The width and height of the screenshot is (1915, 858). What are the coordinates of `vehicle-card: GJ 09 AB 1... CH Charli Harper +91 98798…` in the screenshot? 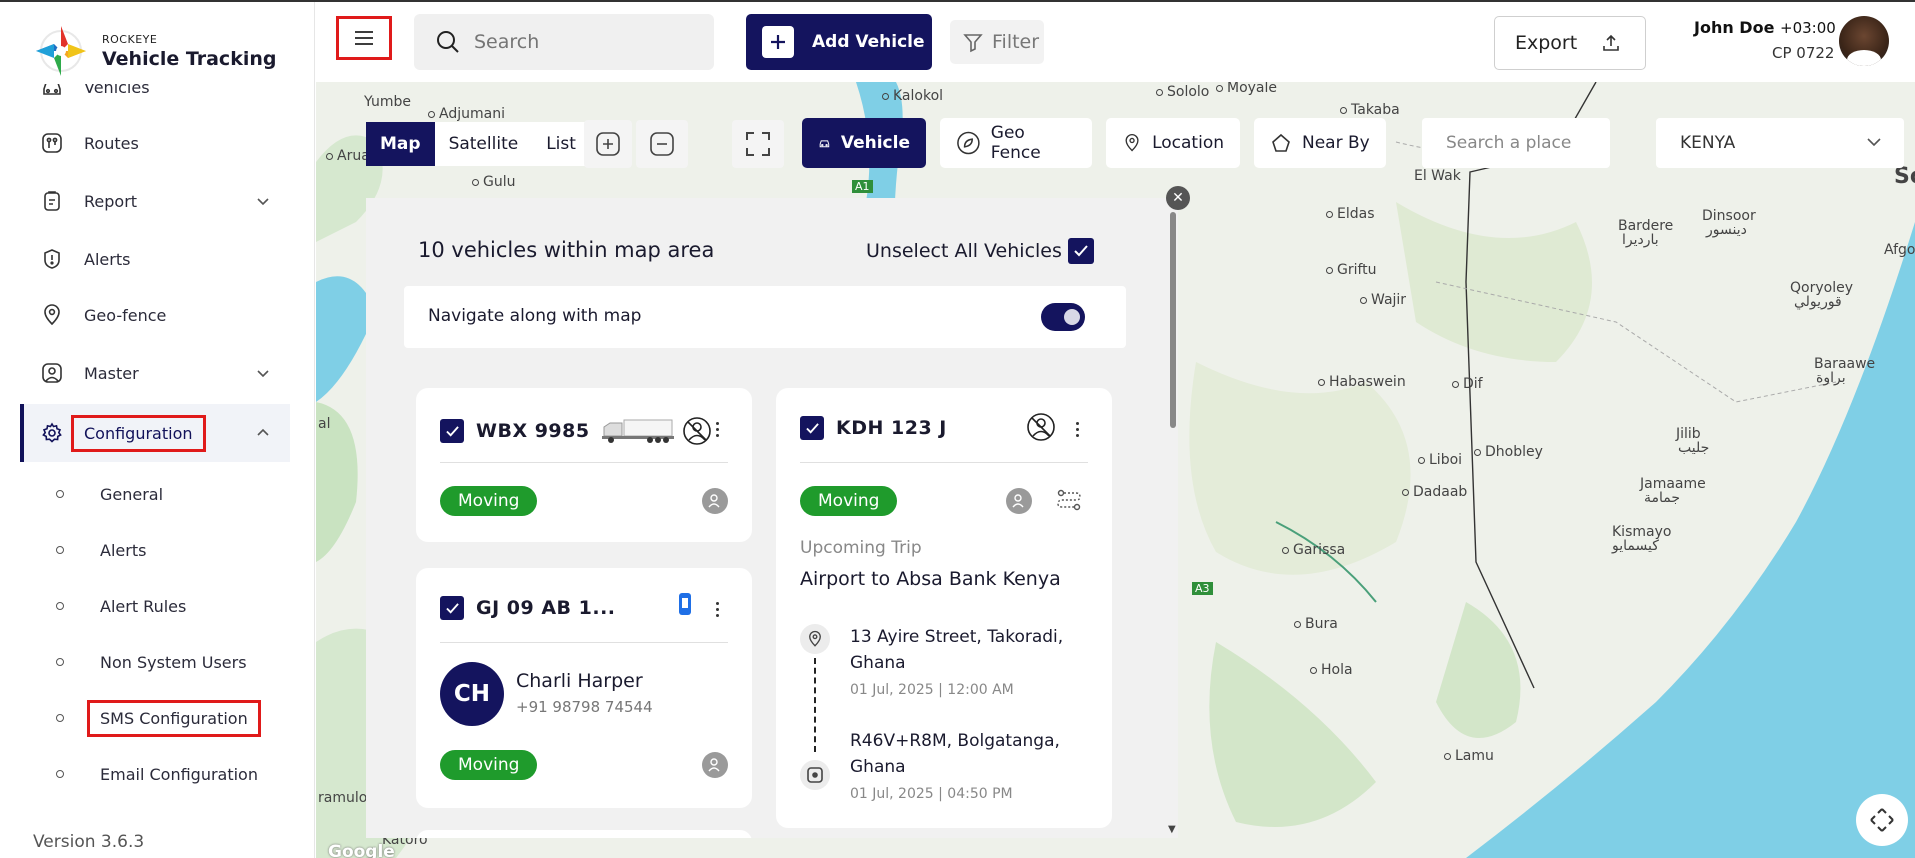 It's located at (584, 688).